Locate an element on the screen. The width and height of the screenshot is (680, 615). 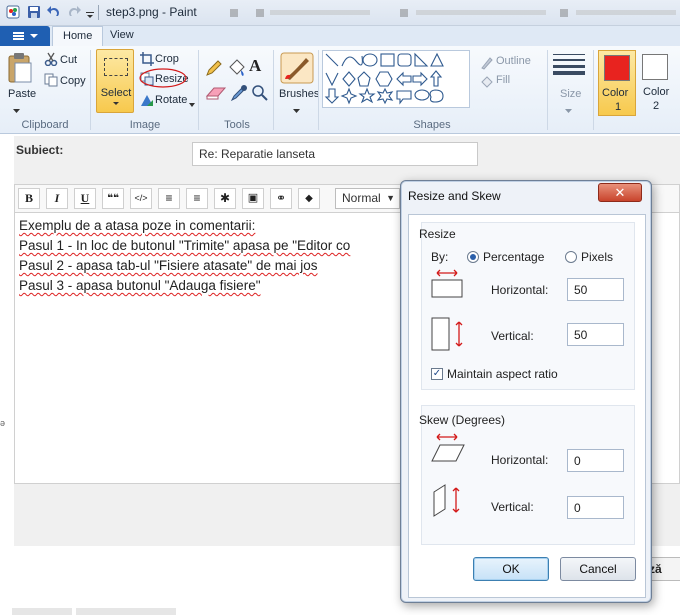
italic-button: I is located at coordinates (57, 198).